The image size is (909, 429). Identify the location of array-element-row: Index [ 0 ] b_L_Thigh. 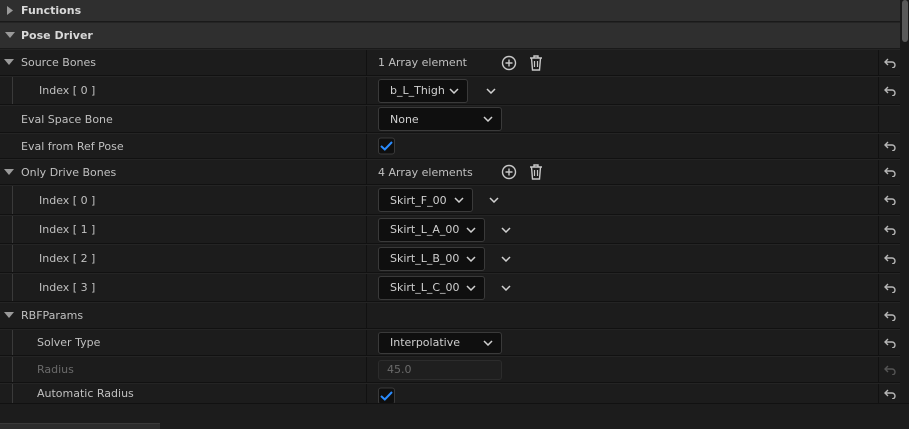
(450, 91).